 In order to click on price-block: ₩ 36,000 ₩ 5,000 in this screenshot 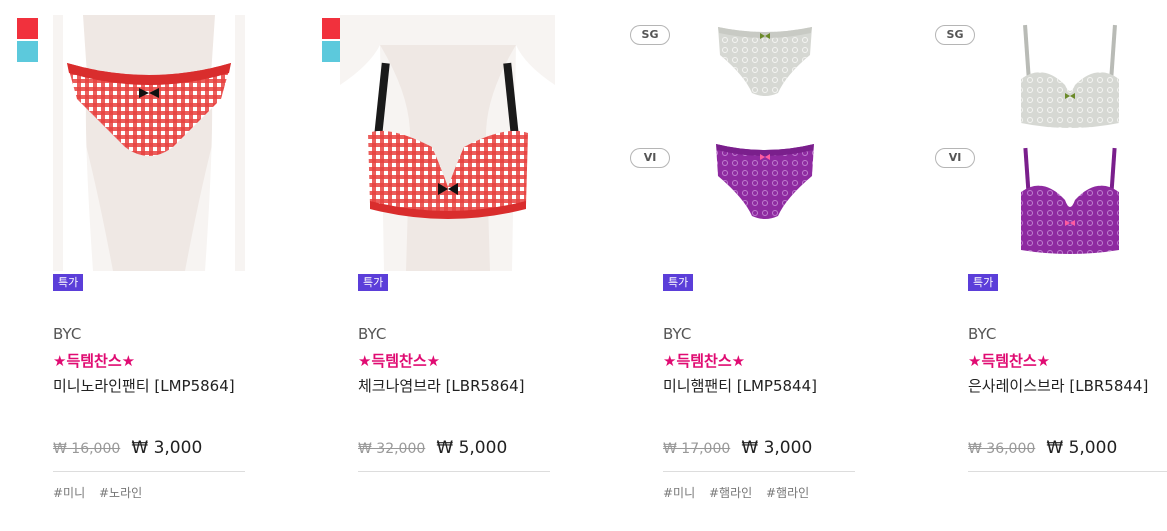, I will do `click(1042, 448)`.